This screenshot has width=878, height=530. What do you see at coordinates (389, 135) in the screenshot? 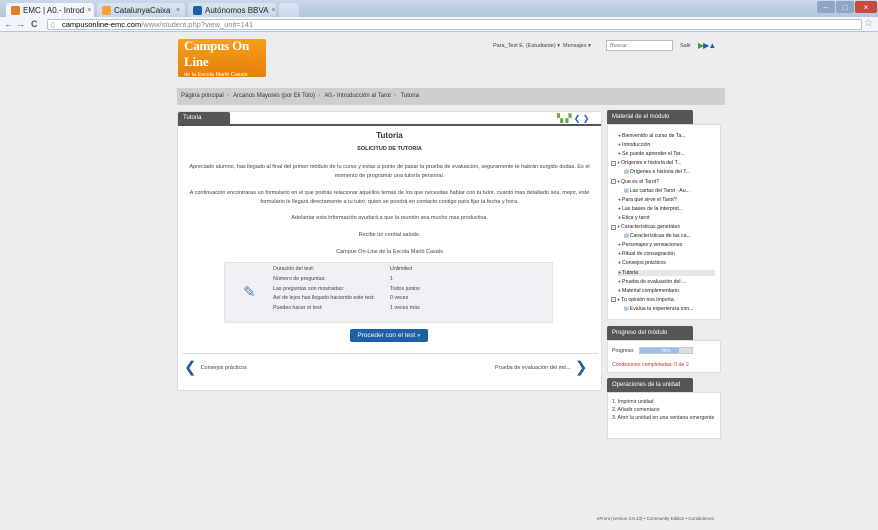
I see `page-title: Tutoria` at bounding box center [389, 135].